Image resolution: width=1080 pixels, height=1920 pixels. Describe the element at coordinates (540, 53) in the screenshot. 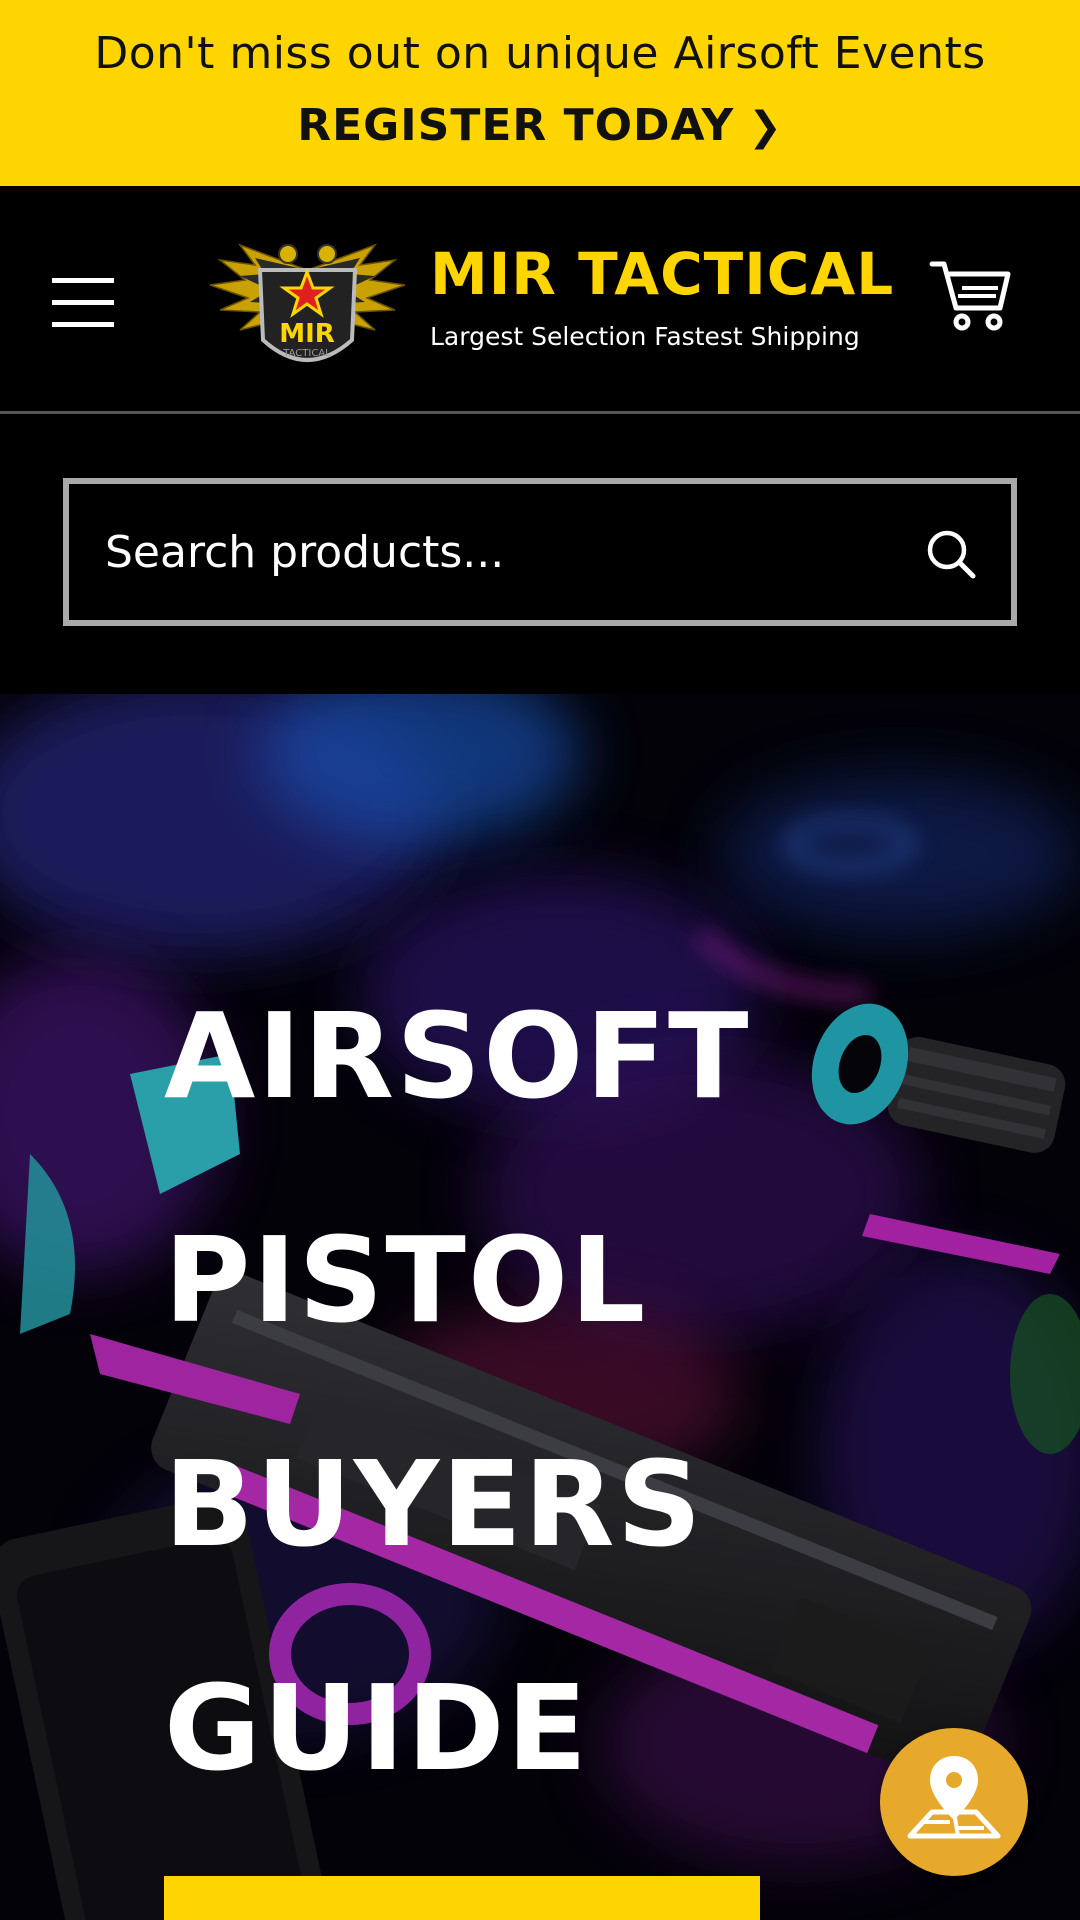

I see `announcement-message: Don't miss out on unique Airsoft Events` at that location.